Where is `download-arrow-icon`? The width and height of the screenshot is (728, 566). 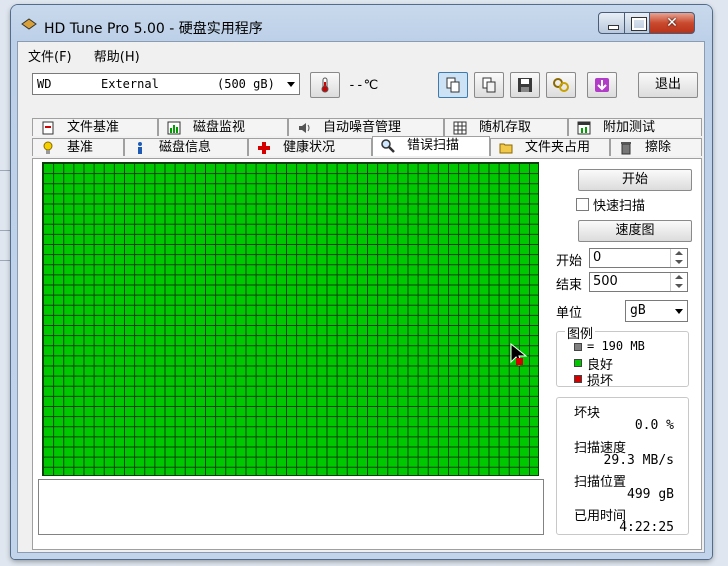
download-arrow-icon is located at coordinates (602, 85).